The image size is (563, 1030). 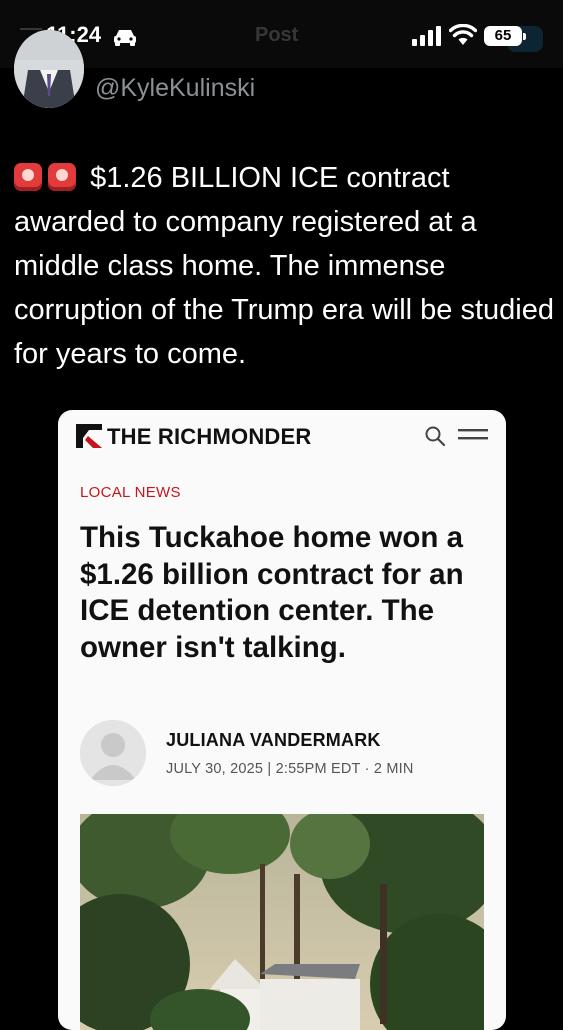 What do you see at coordinates (277, 35) in the screenshot?
I see `nav-title: Post` at bounding box center [277, 35].